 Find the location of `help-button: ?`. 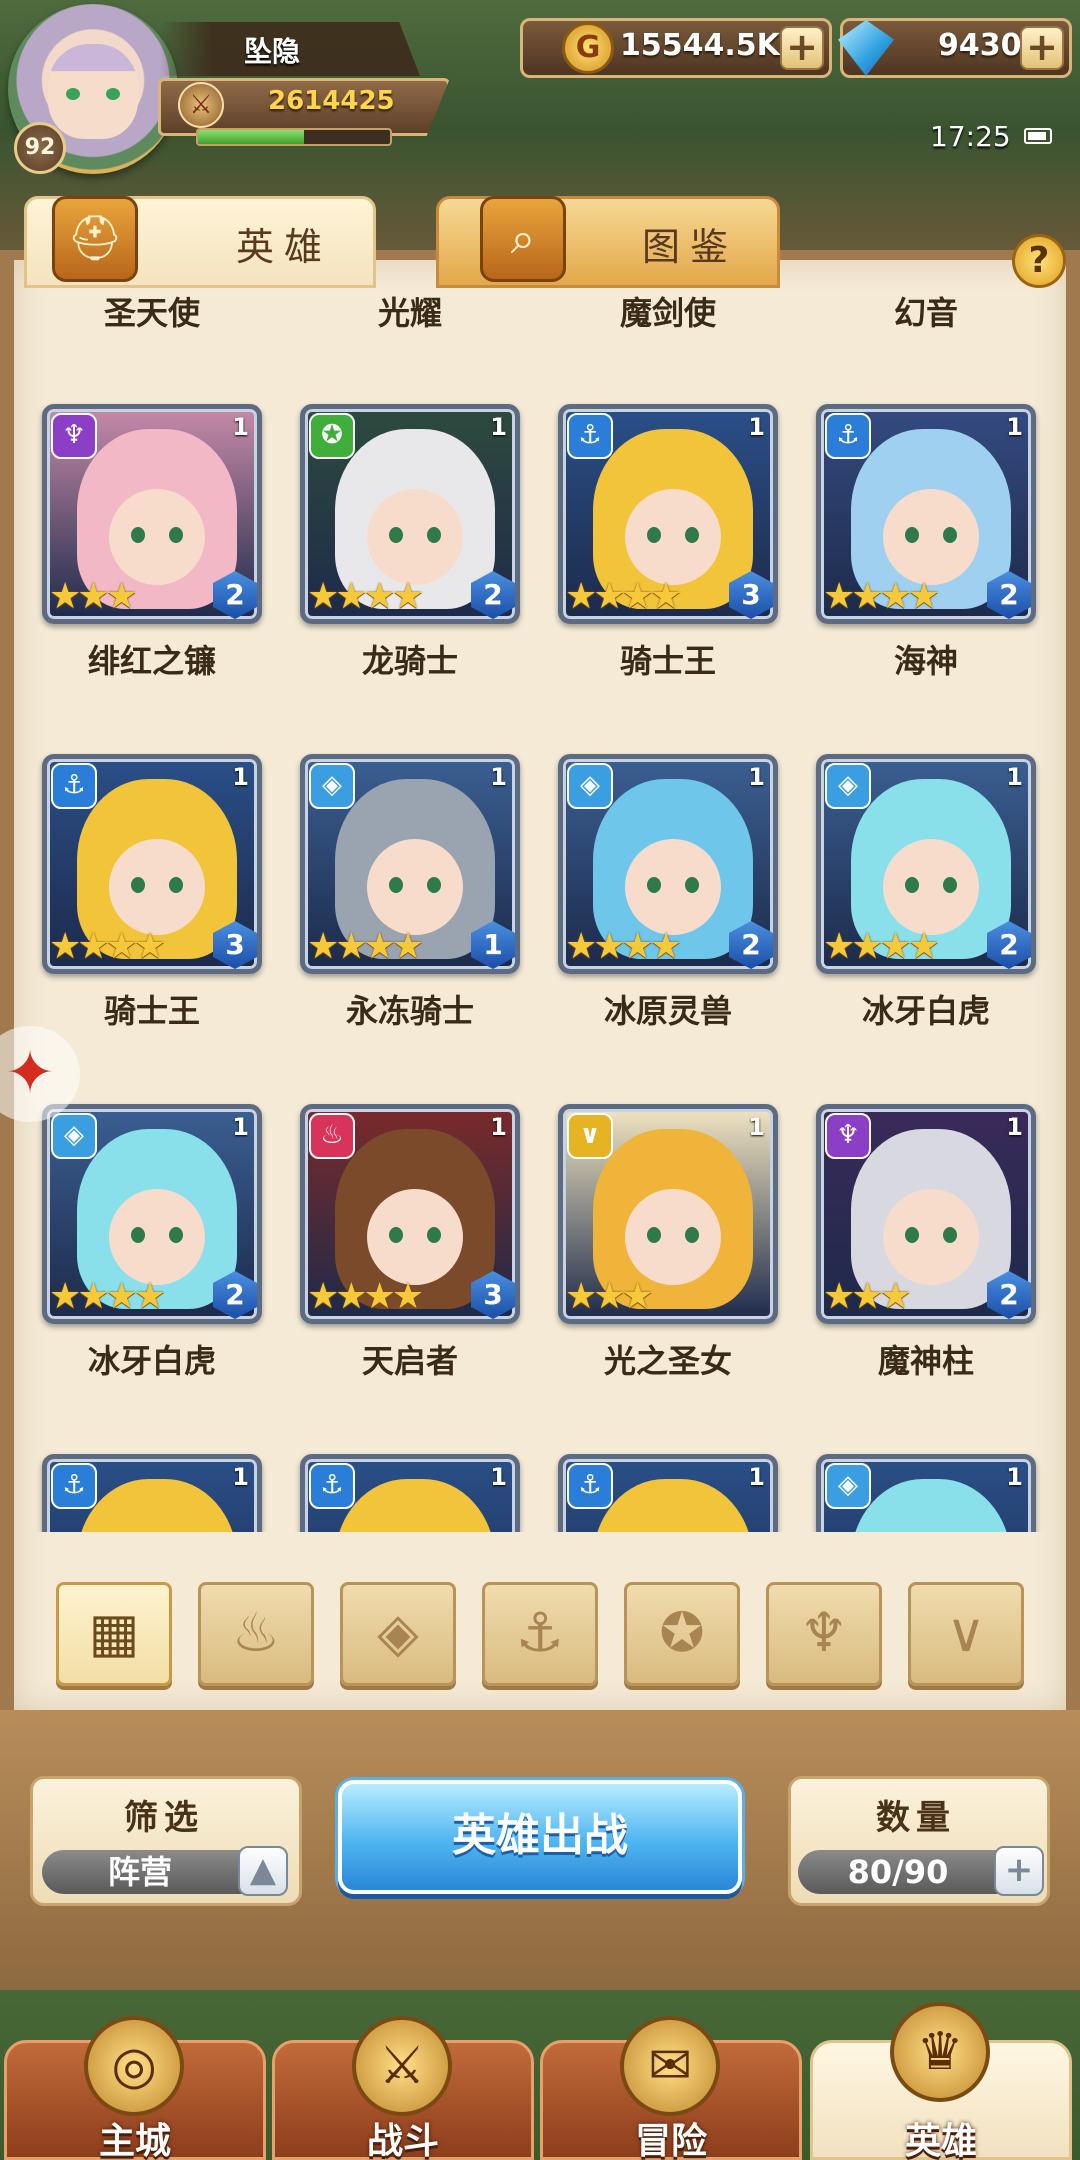

help-button: ? is located at coordinates (1039, 261).